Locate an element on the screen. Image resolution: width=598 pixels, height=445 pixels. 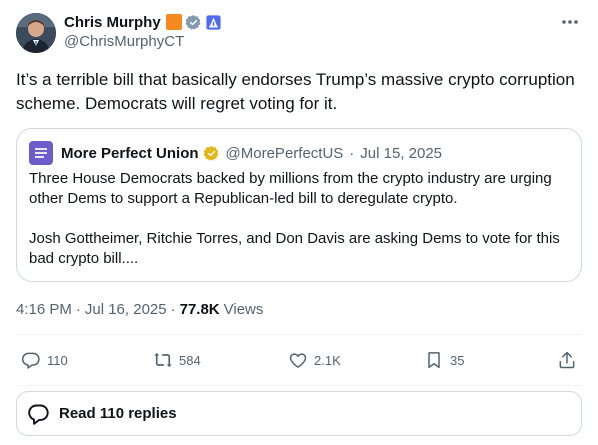
views-label: Views is located at coordinates (243, 309).